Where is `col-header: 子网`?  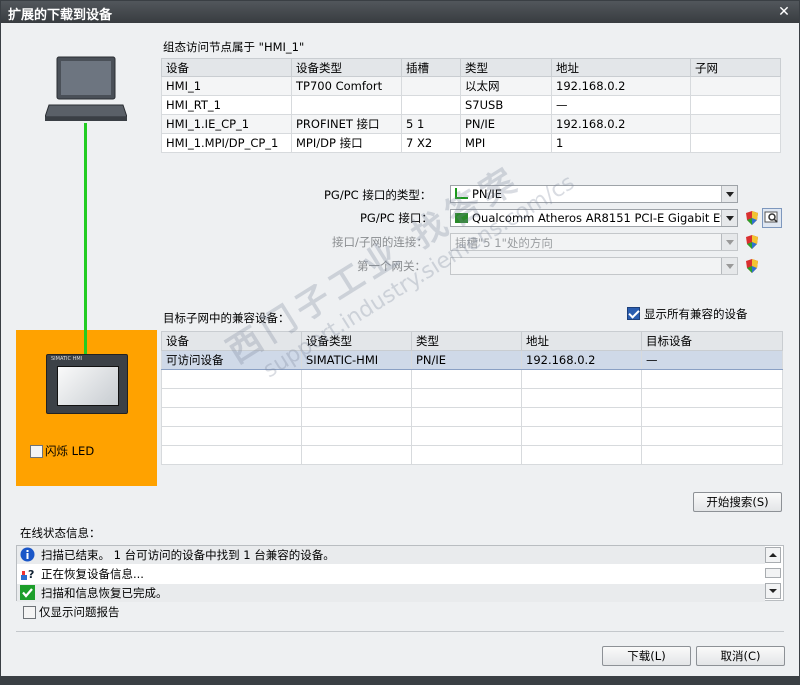
col-header: 子网 is located at coordinates (735, 67).